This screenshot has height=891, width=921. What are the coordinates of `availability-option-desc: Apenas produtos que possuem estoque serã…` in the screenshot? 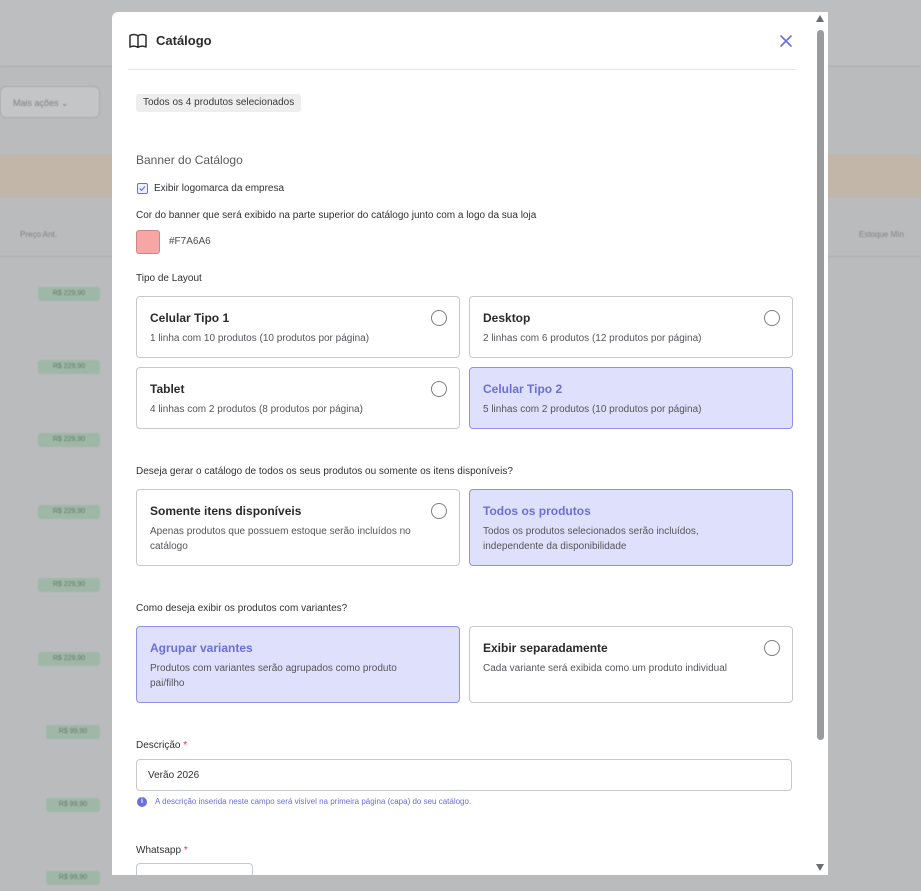 It's located at (280, 539).